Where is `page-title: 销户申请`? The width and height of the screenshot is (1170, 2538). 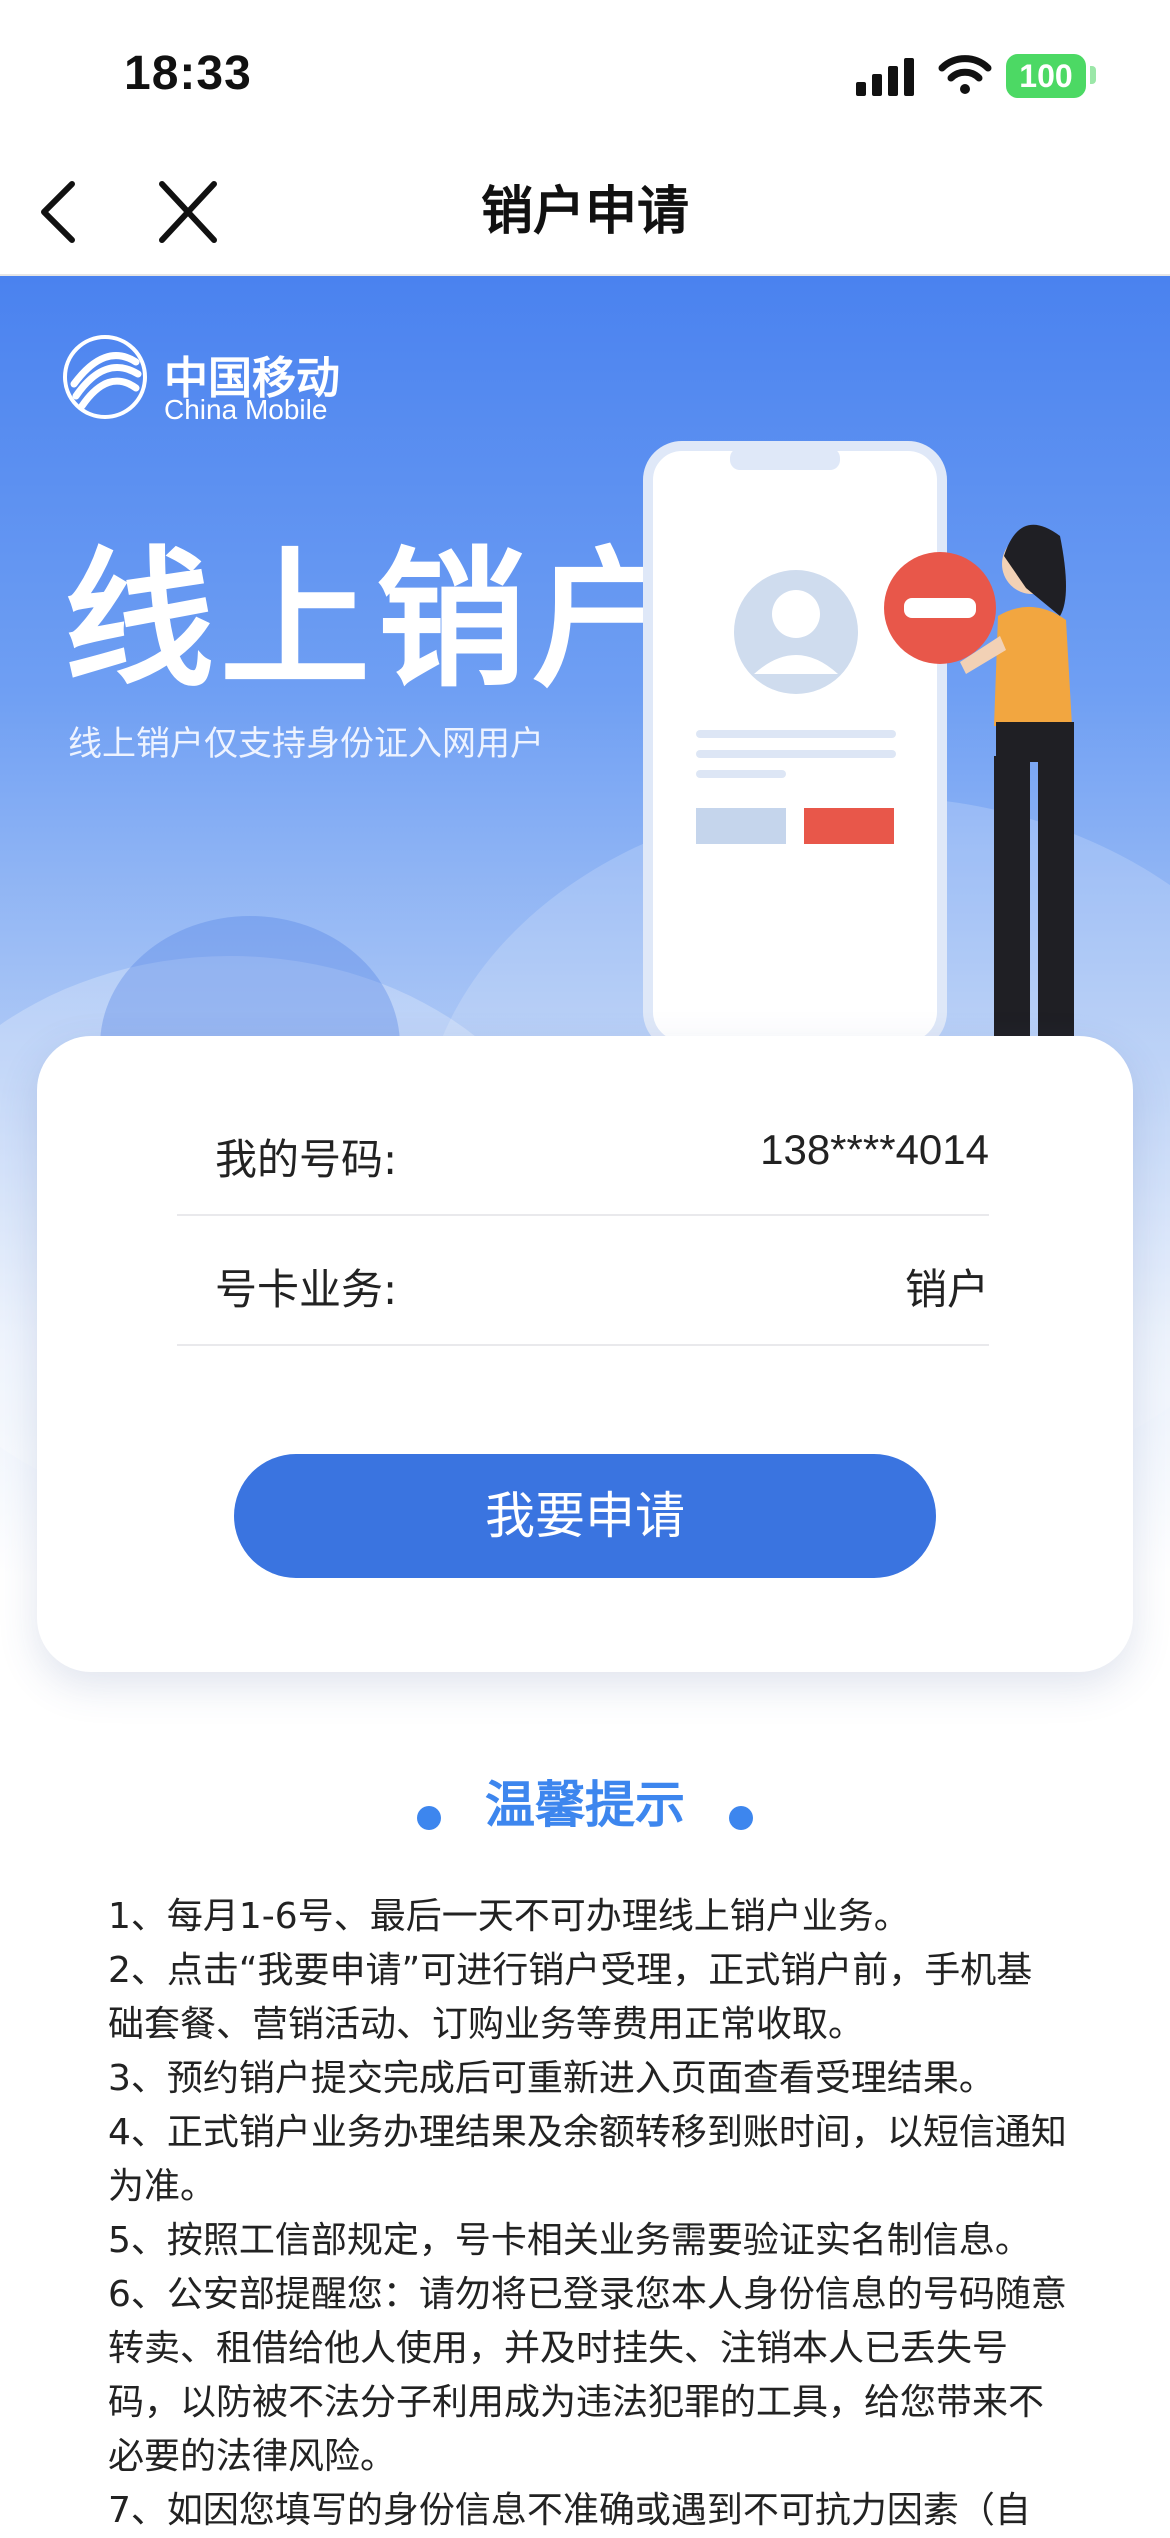 page-title: 销户申请 is located at coordinates (584, 212).